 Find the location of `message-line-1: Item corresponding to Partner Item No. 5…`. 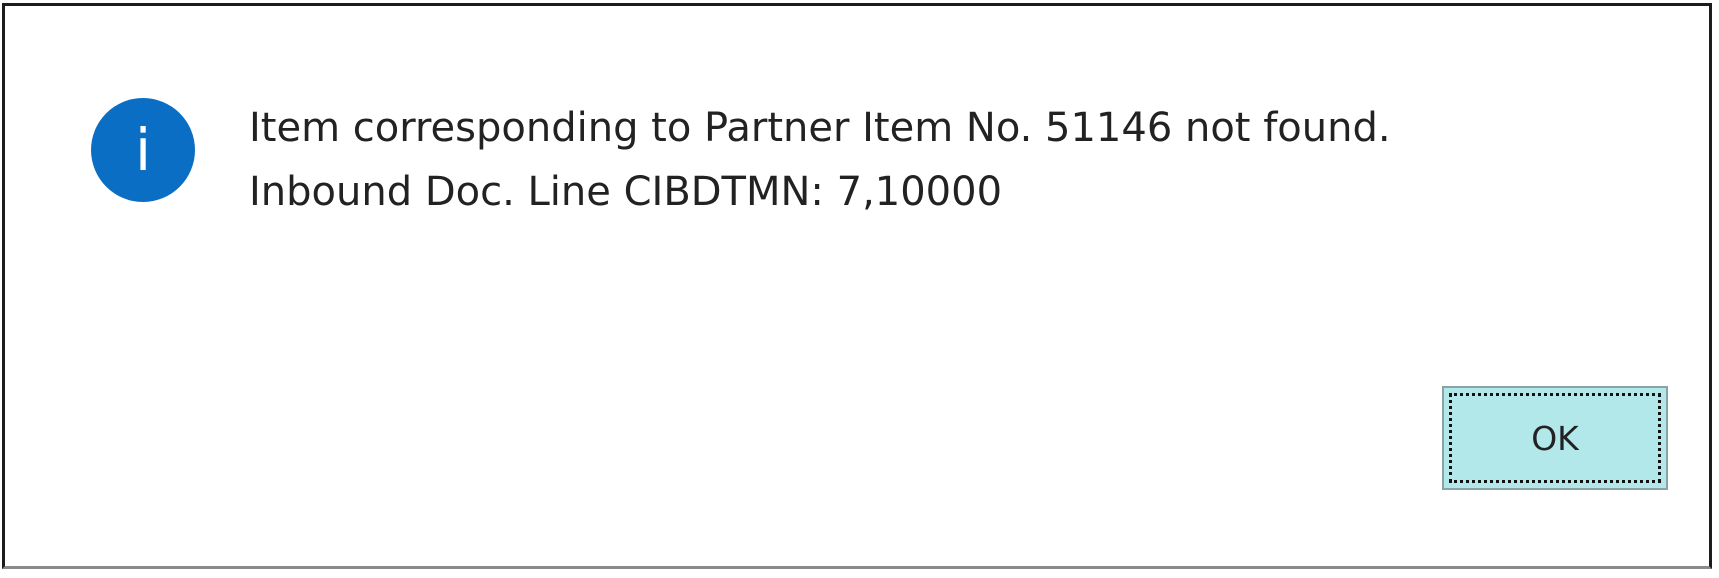

message-line-1: Item corresponding to Partner Item No. 5… is located at coordinates (820, 128).